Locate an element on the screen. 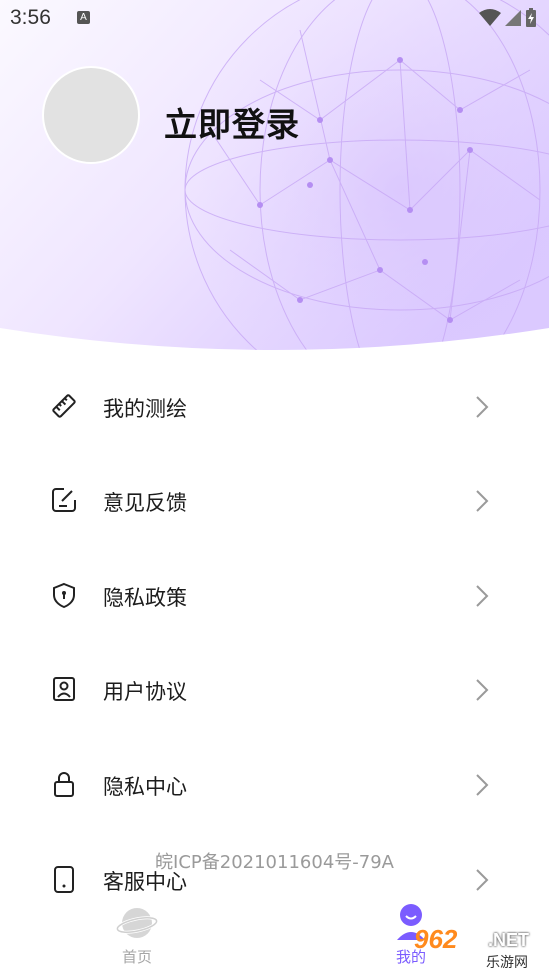  menu-label: 隐私中心 is located at coordinates (145, 787).